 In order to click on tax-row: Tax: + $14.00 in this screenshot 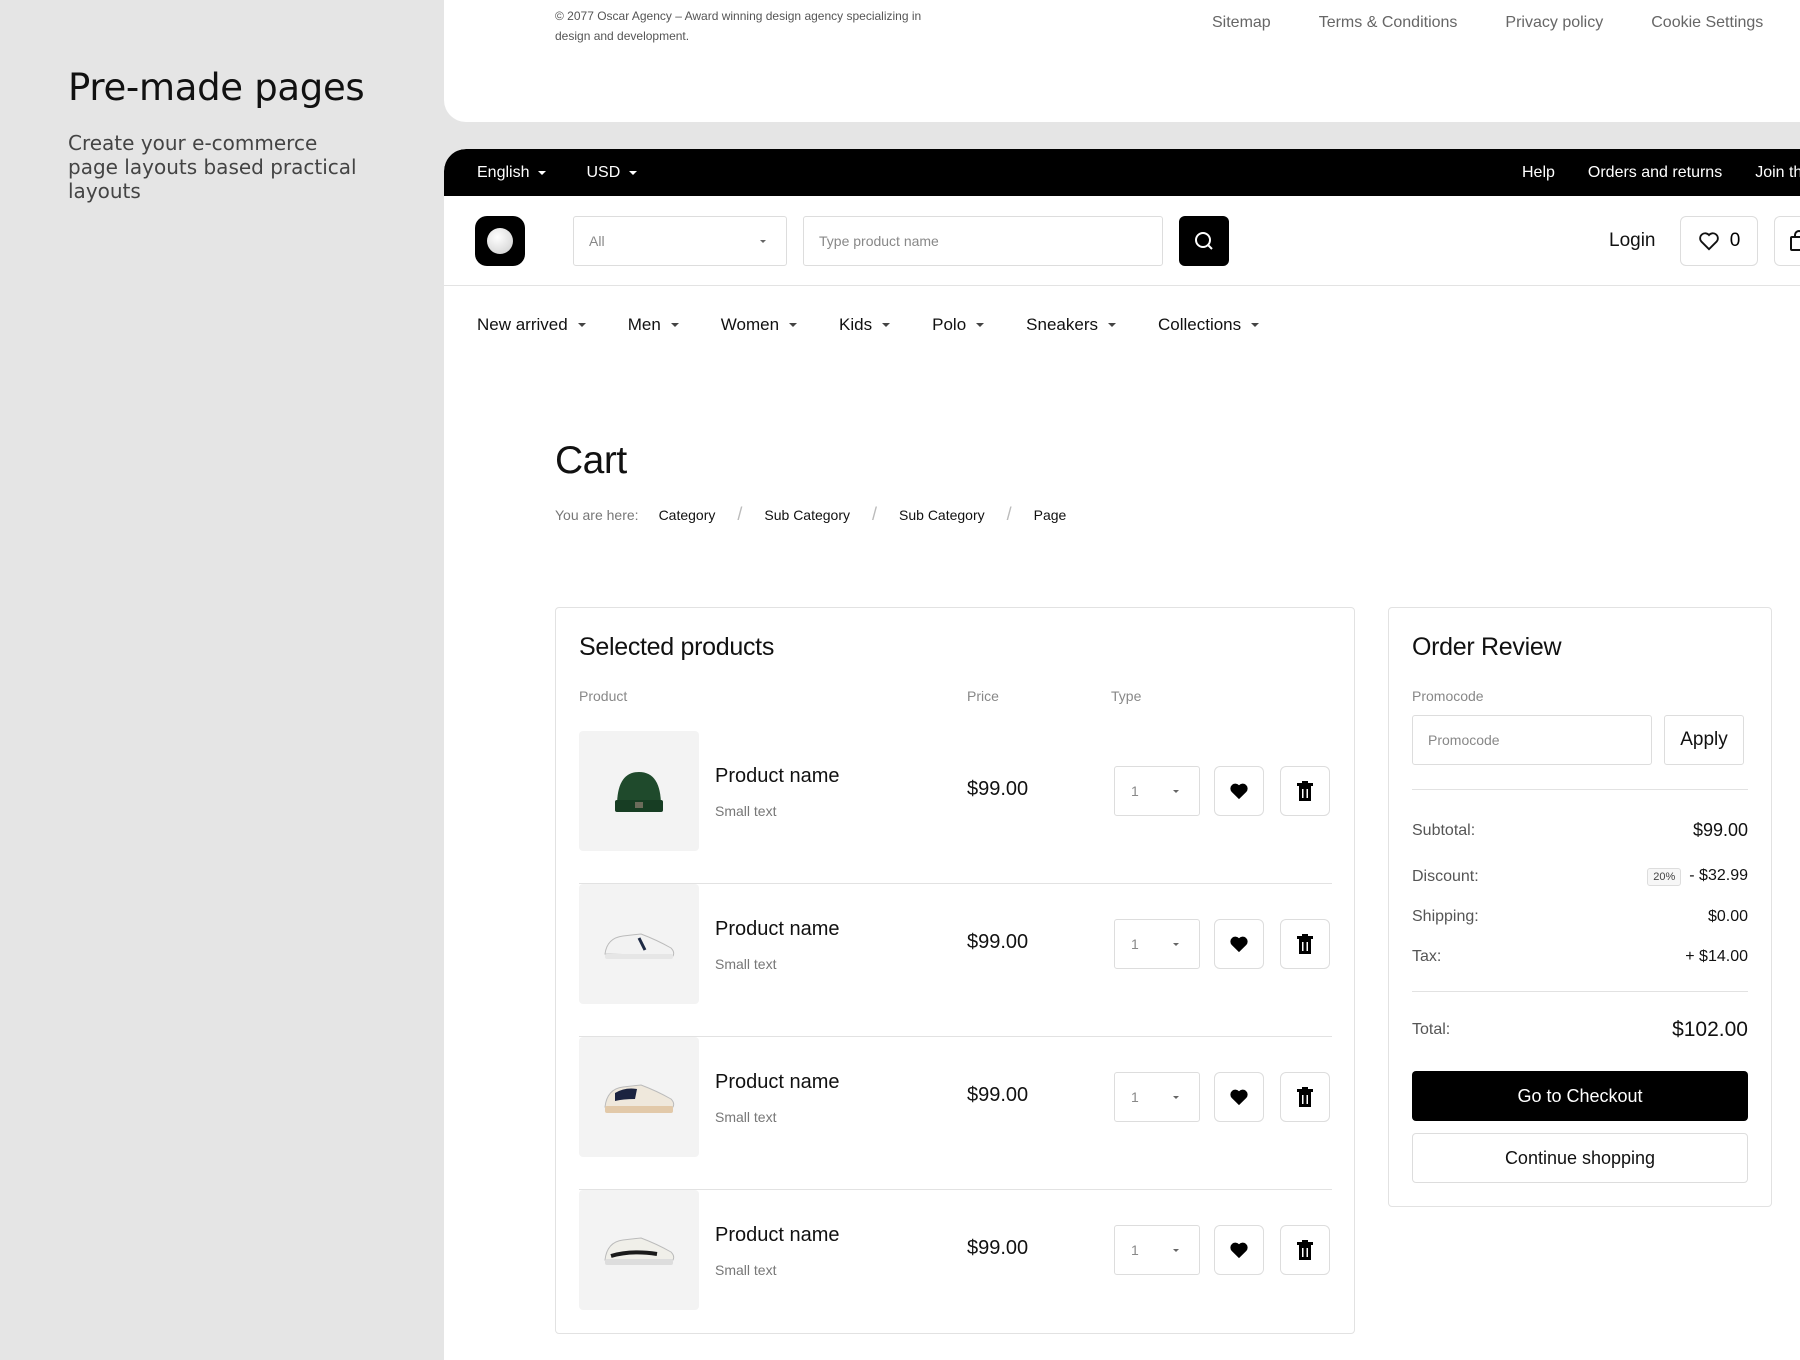, I will do `click(1580, 957)`.